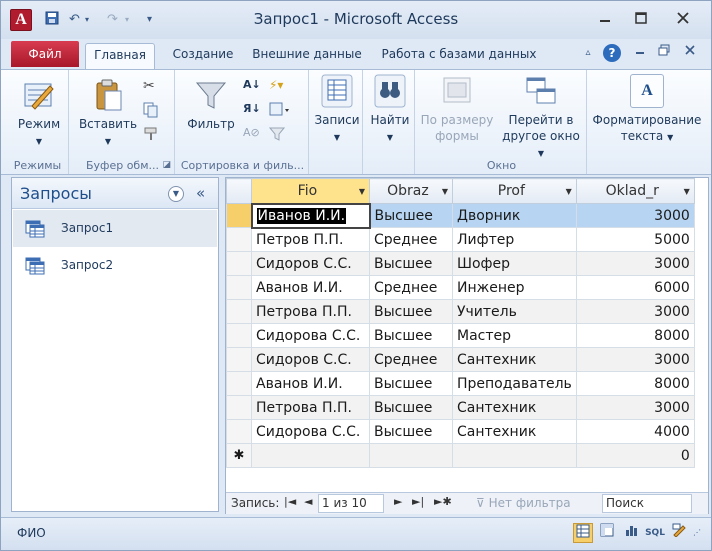  I want to click on new-record-icon: ►✱, so click(443, 501).